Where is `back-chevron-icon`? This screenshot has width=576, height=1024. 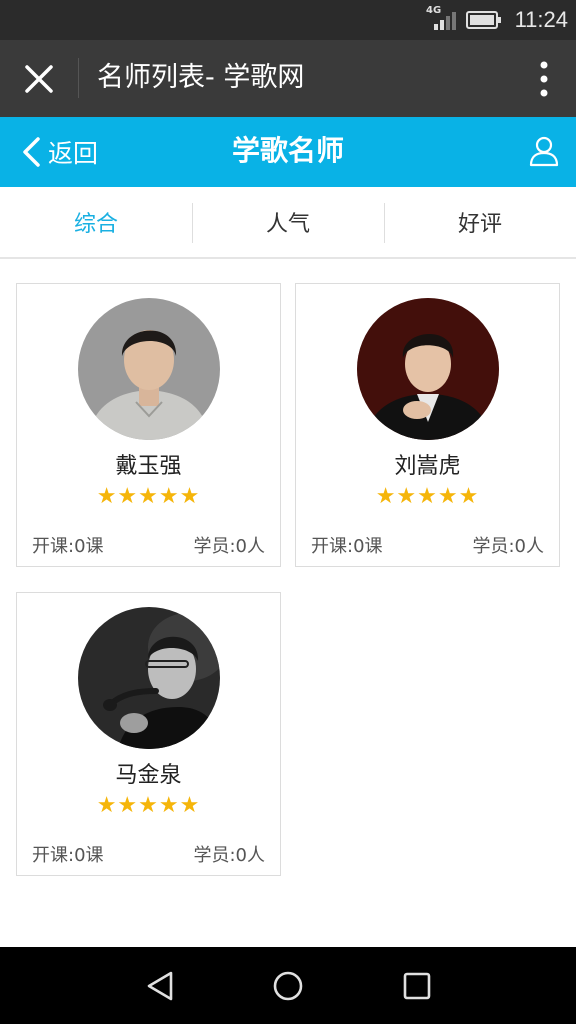
back-chevron-icon is located at coordinates (31, 152).